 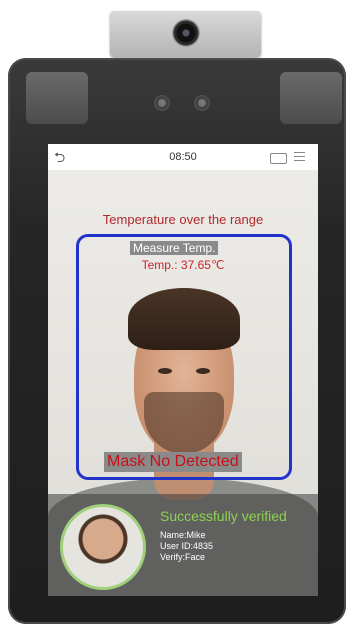 What do you see at coordinates (278, 158) in the screenshot?
I see `keyboard-icon` at bounding box center [278, 158].